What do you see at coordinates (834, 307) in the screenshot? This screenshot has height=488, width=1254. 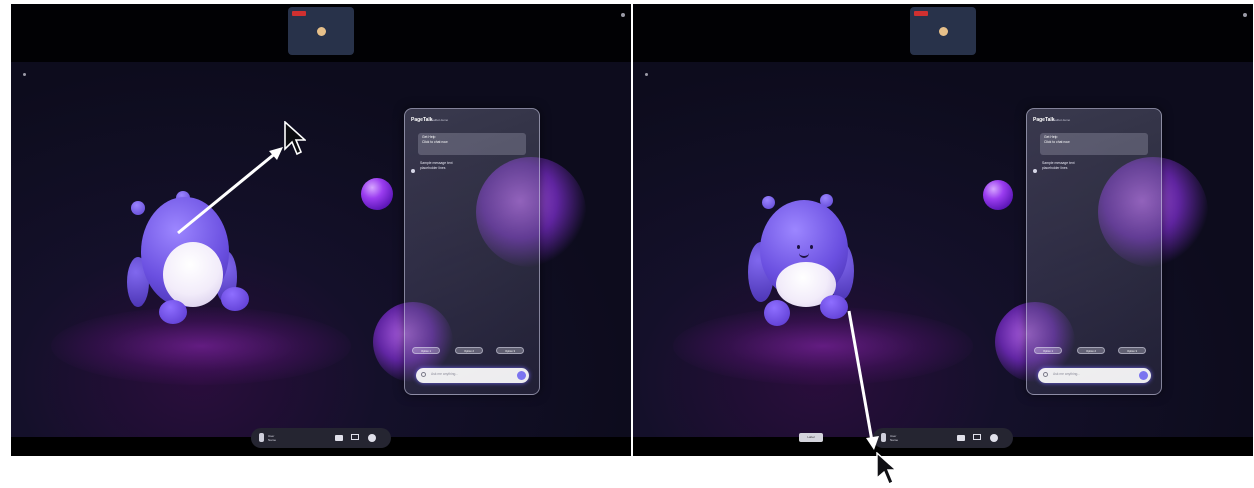 I see `creature-foot-right` at bounding box center [834, 307].